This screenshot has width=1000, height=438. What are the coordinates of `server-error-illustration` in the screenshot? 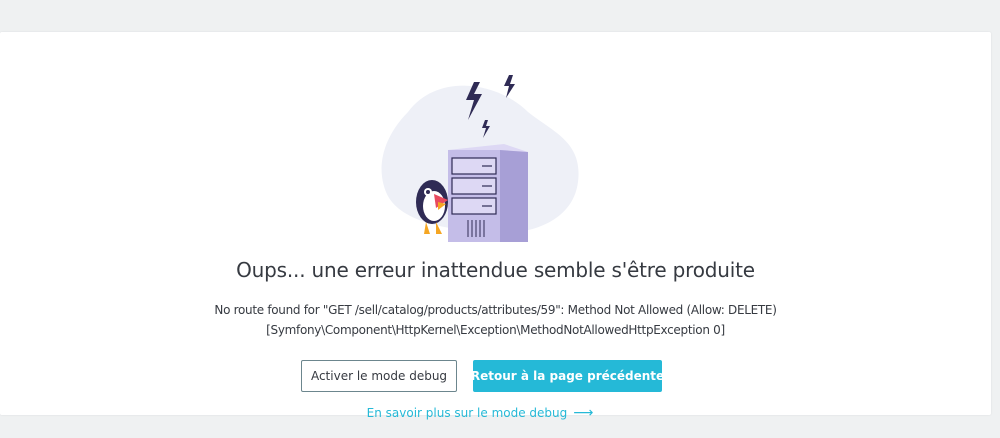 It's located at (483, 162).